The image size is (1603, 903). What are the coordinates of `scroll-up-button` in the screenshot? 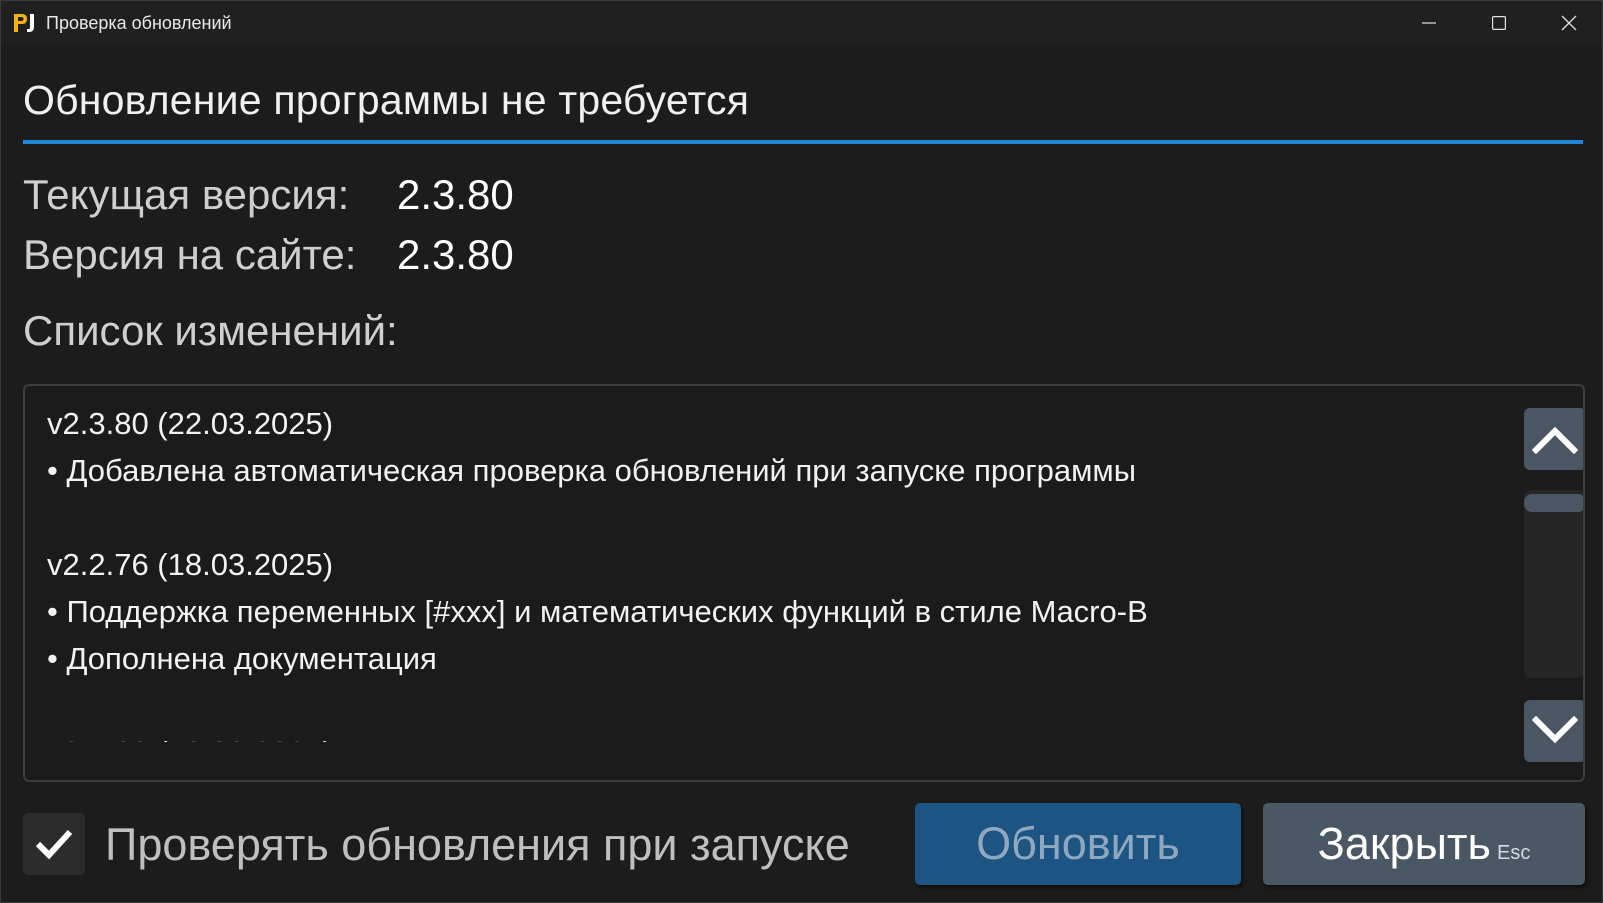 It's located at (1553, 439).